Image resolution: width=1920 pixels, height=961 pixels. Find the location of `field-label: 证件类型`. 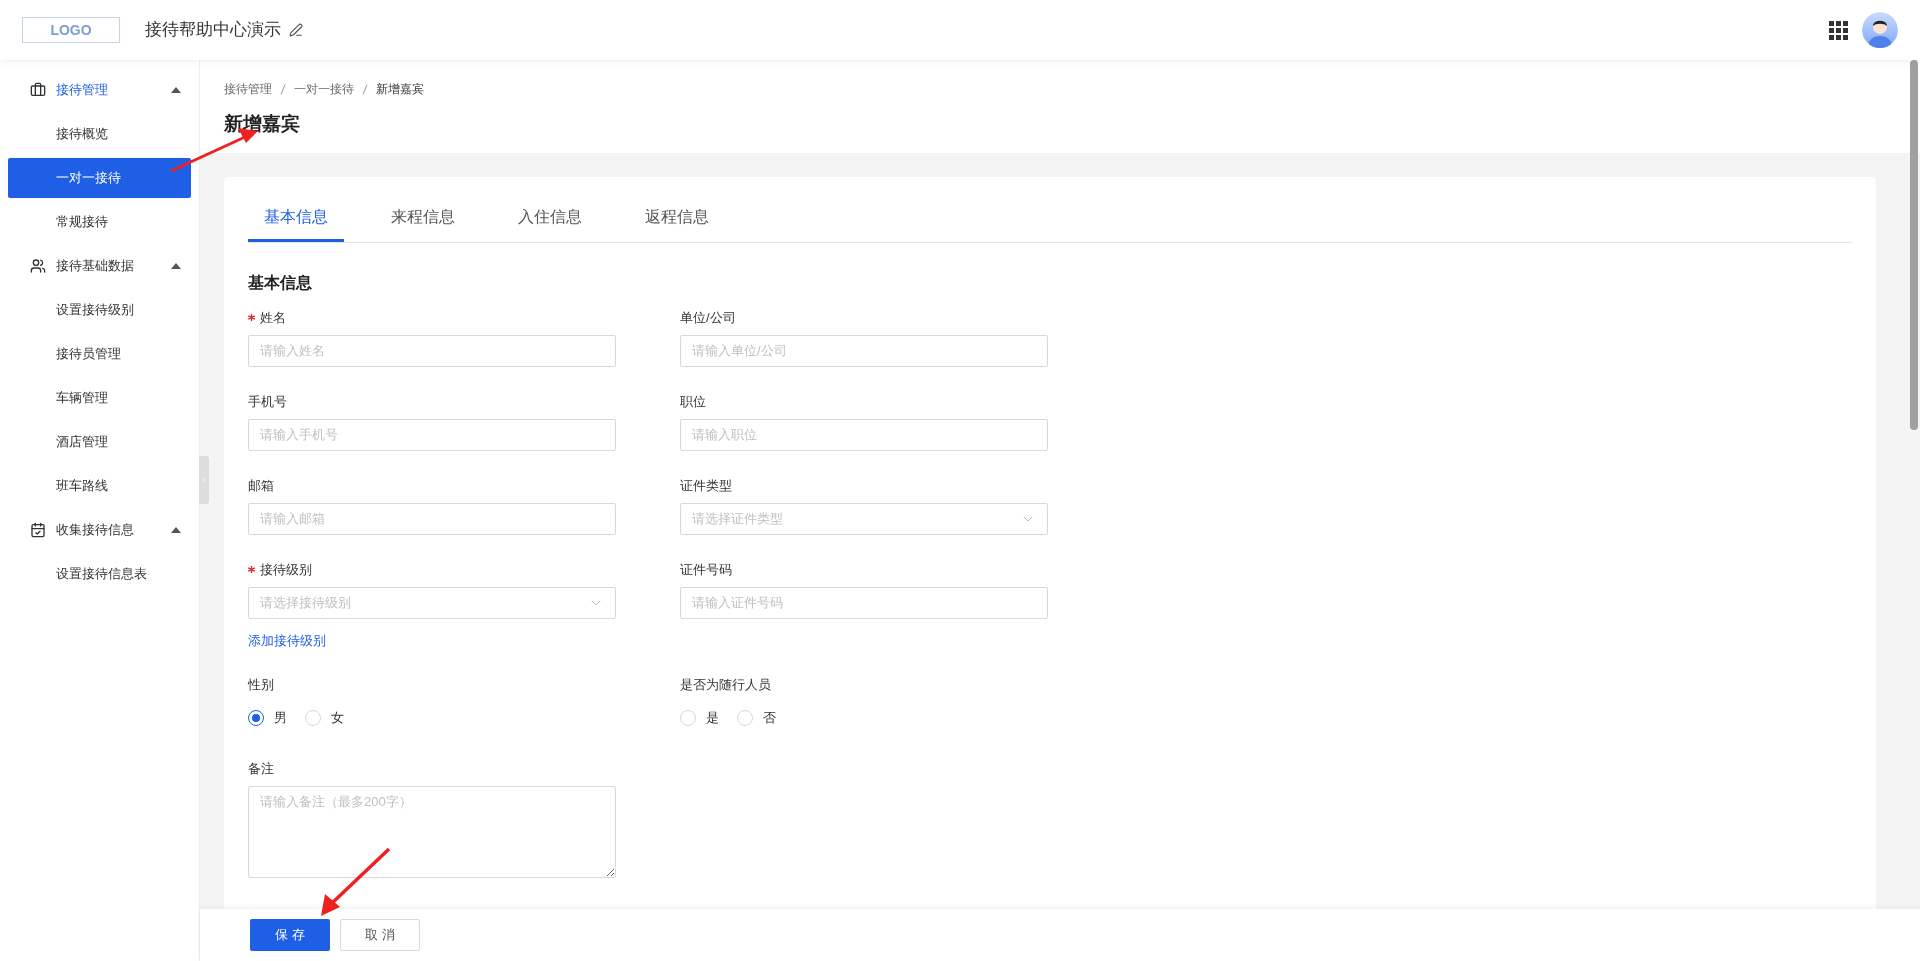

field-label: 证件类型 is located at coordinates (706, 485).